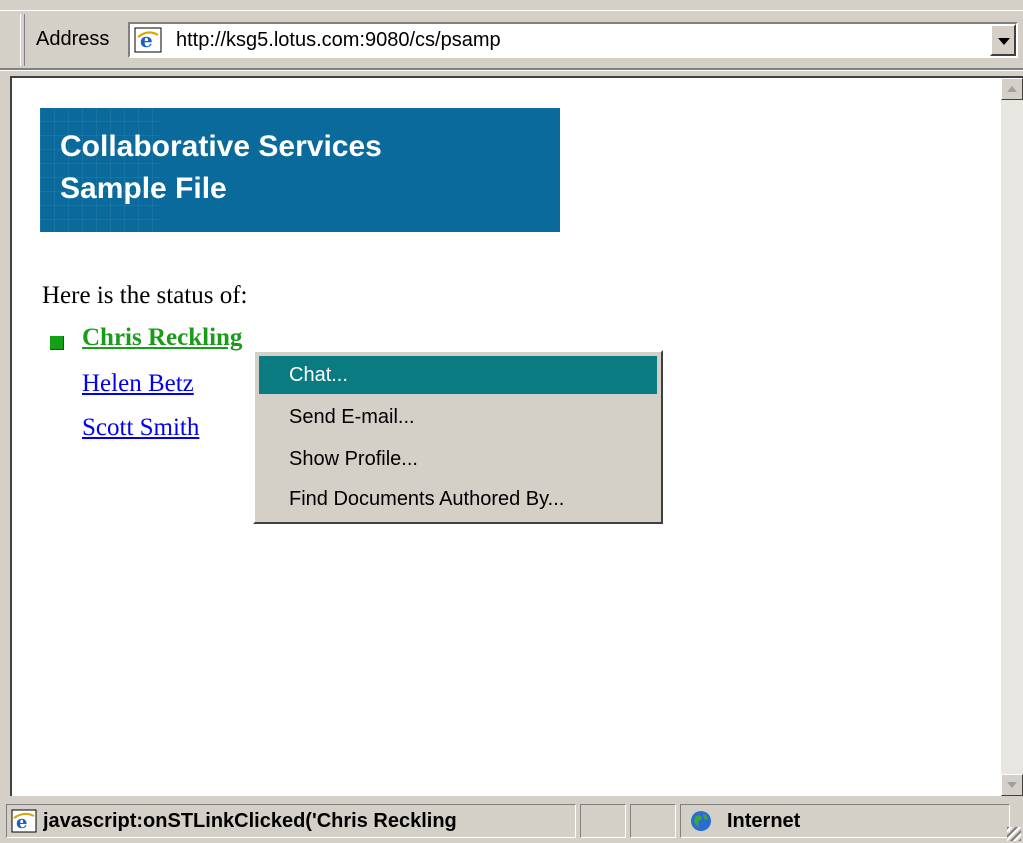 The image size is (1023, 843). Describe the element at coordinates (145, 295) in the screenshot. I see `status-intro-text: Here is the status of:` at that location.